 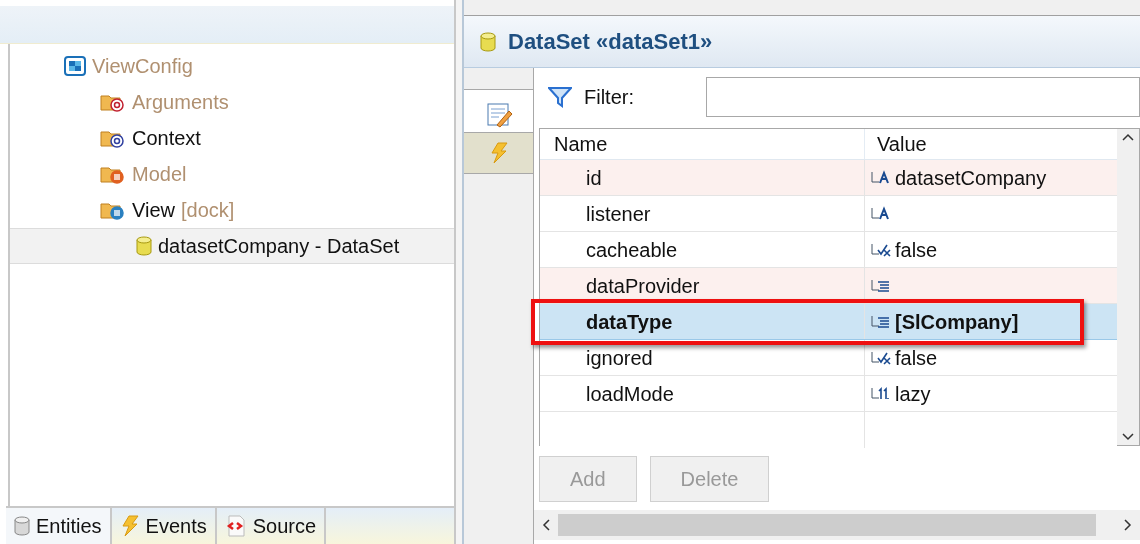 What do you see at coordinates (164, 526) in the screenshot?
I see `tab: Events` at bounding box center [164, 526].